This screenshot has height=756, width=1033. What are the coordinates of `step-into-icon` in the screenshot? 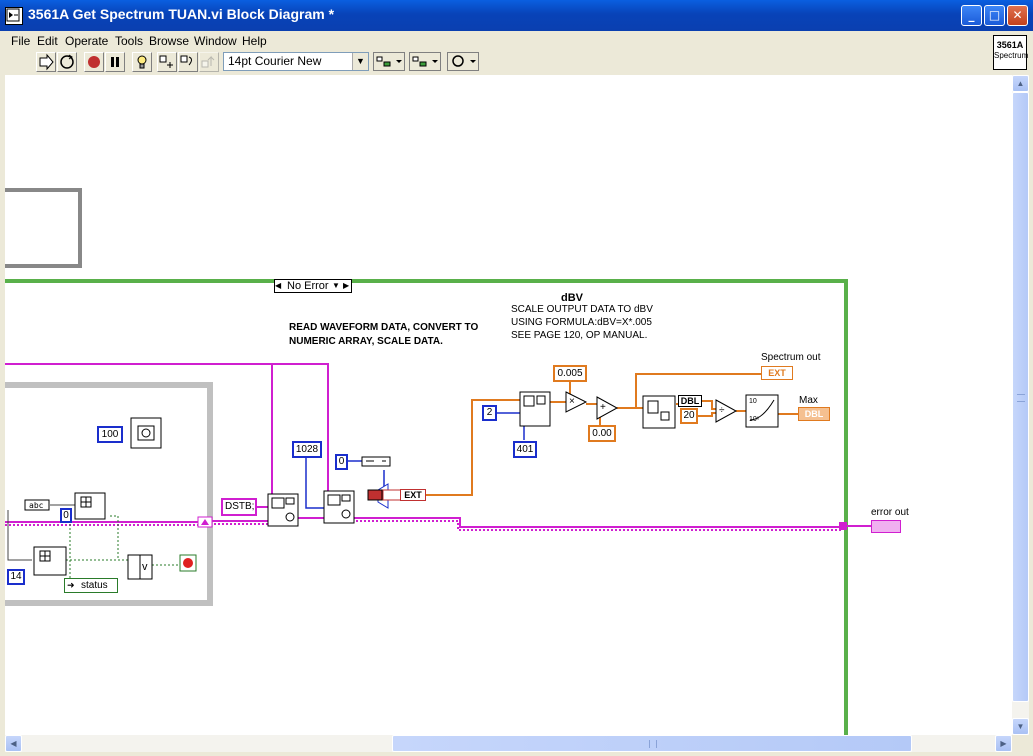 It's located at (167, 62).